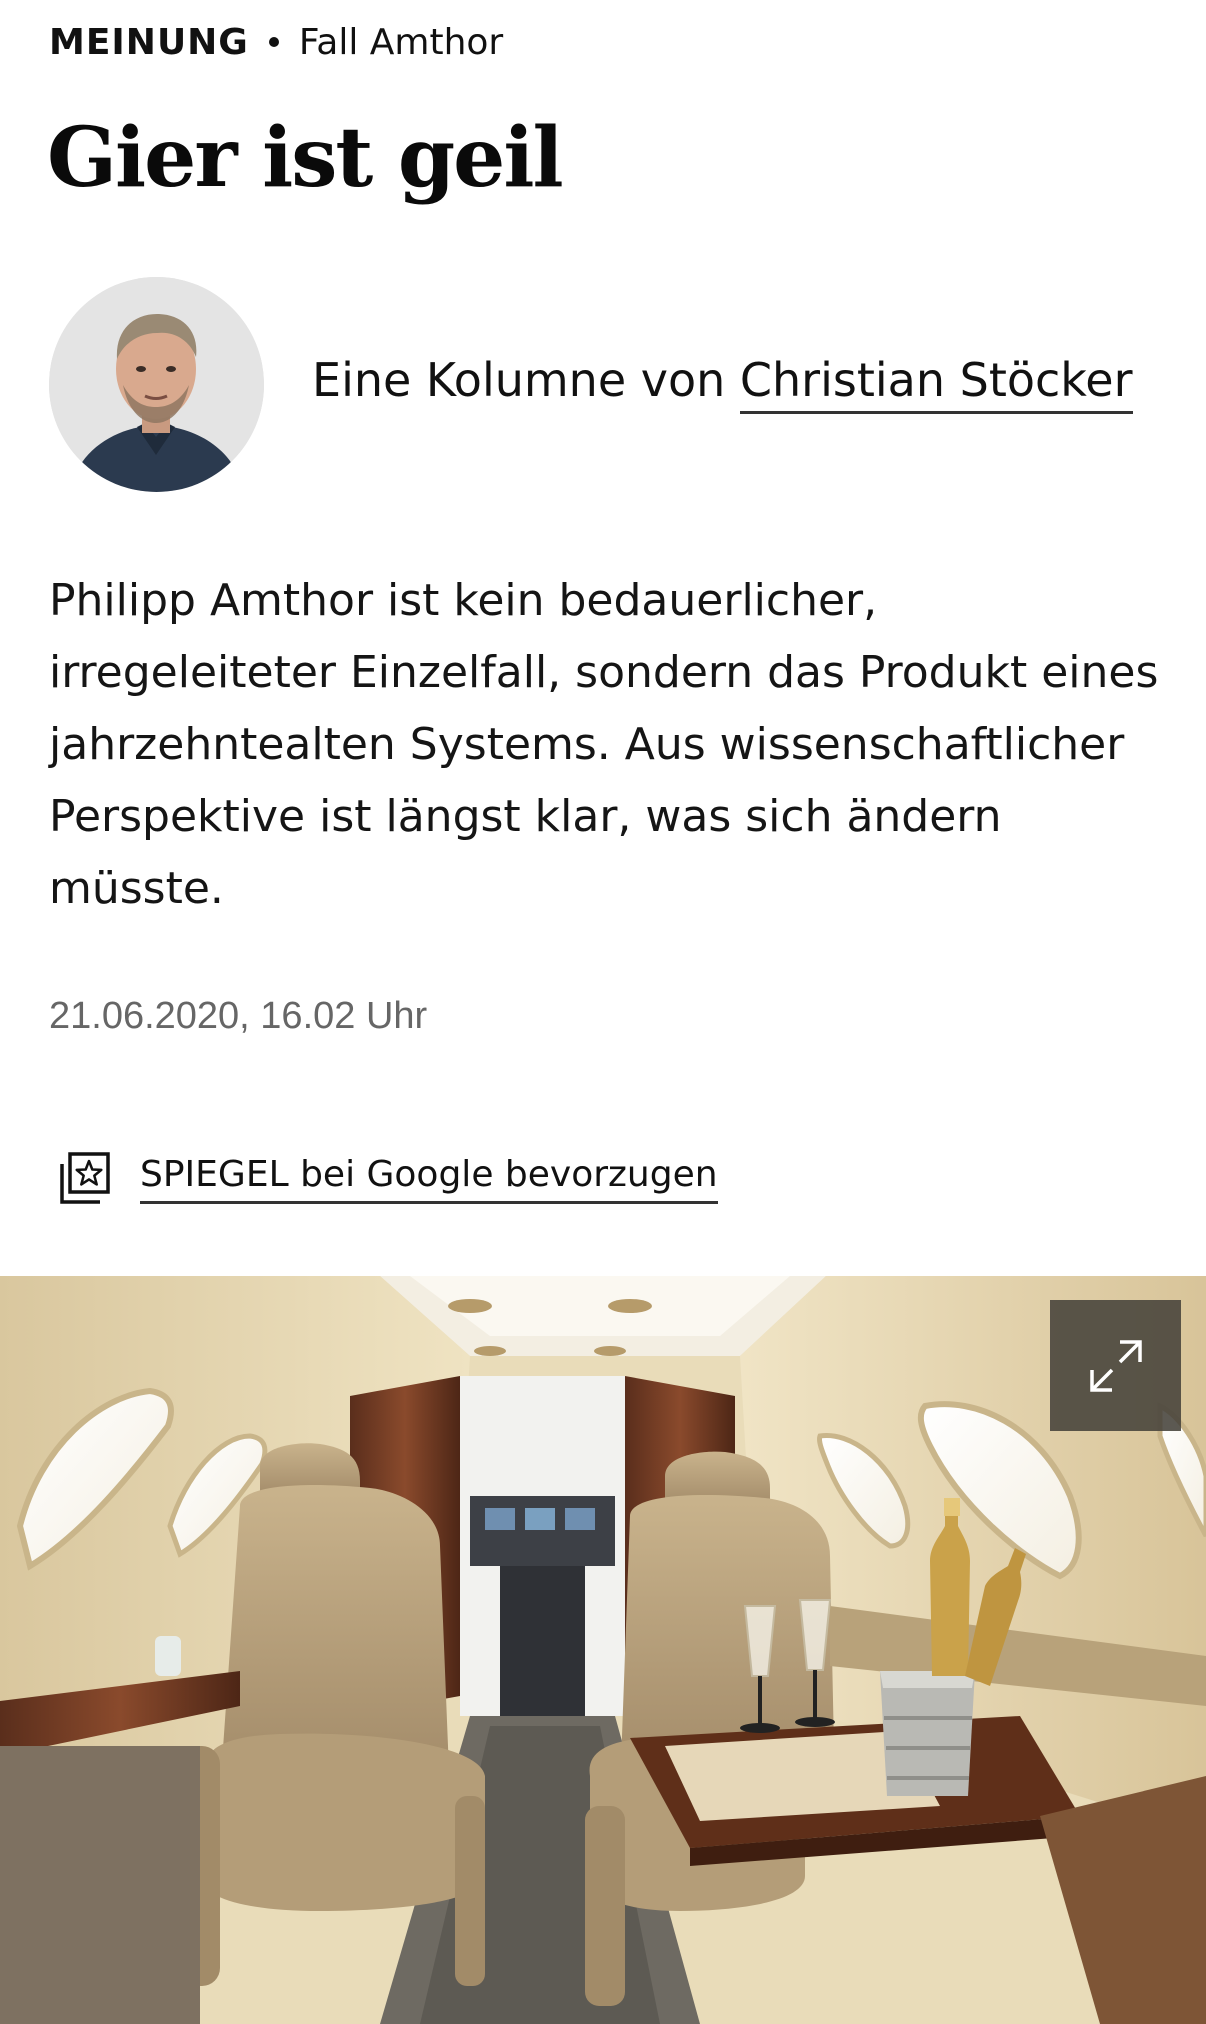 This screenshot has height=2024, width=1206. I want to click on separator-dot, so click(273, 42).